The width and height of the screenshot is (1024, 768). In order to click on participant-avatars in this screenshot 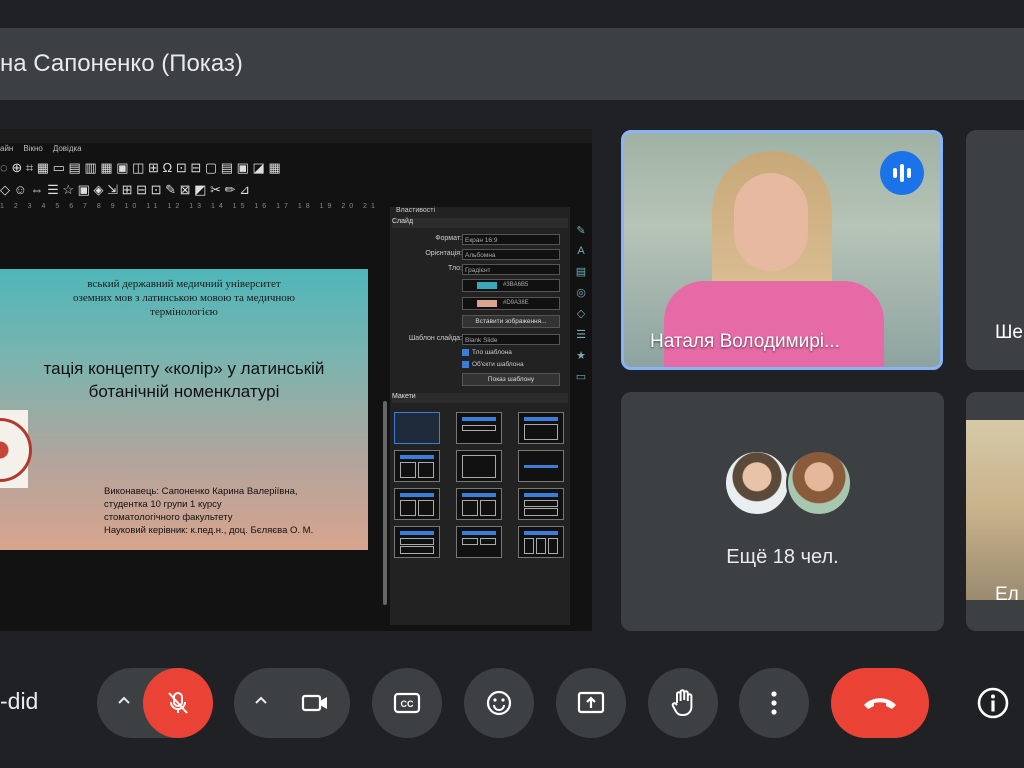, I will do `click(788, 483)`.